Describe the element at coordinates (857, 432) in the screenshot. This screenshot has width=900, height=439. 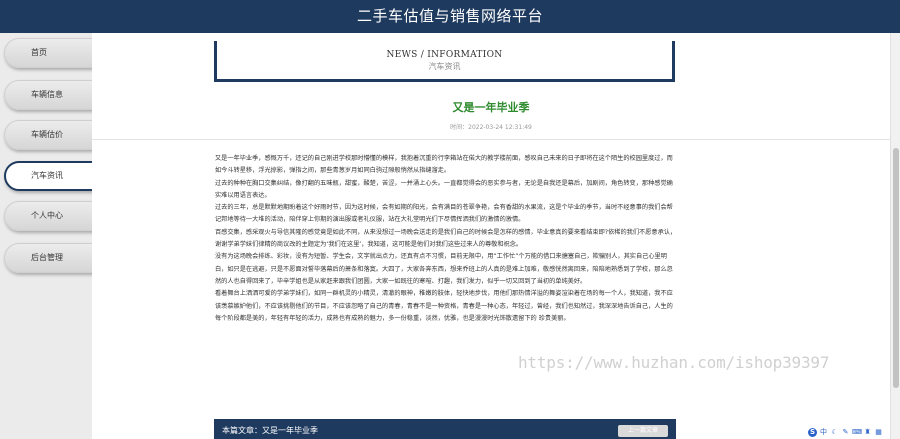
I see `keyboard-icon: ⌨` at that location.